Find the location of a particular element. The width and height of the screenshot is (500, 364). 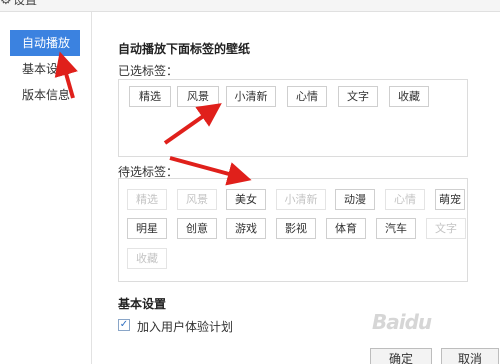

section-title: 自动播放下面标签的壁纸 is located at coordinates (184, 49).